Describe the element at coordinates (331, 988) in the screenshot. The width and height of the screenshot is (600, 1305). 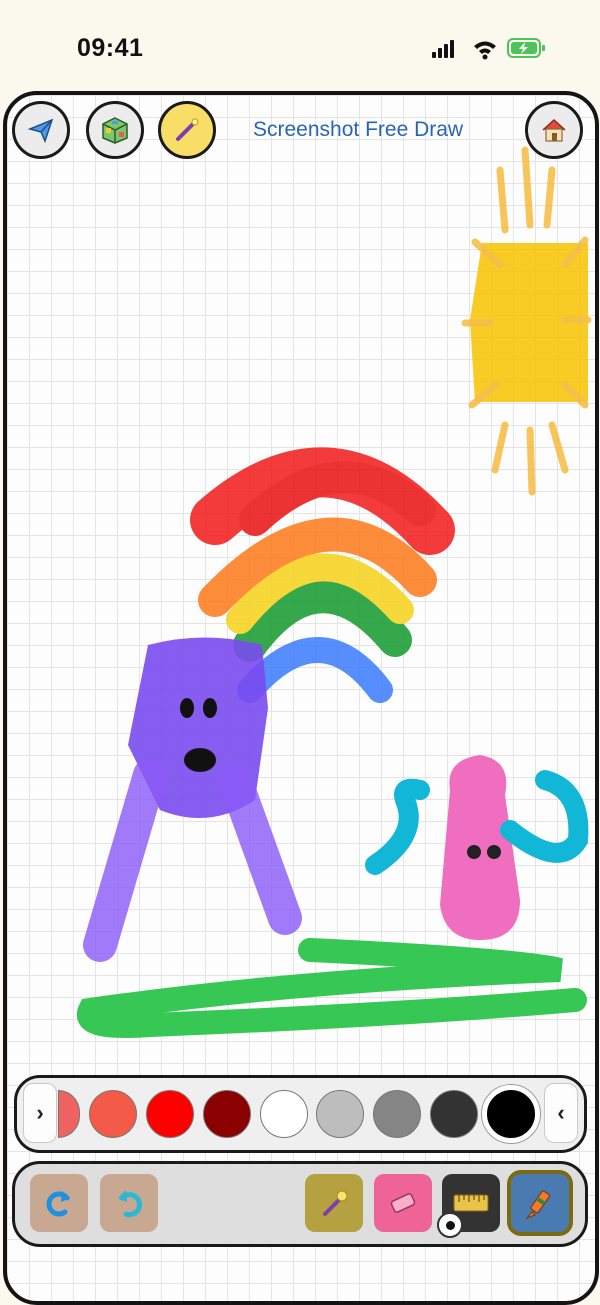
I see `green-scribble-drawing` at that location.